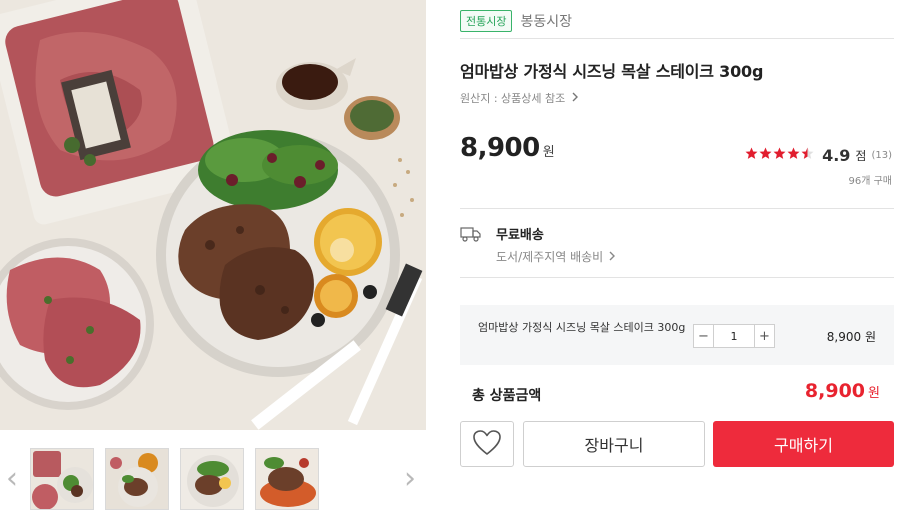 Image resolution: width=900 pixels, height=524 pixels. I want to click on wishlist-button, so click(487, 444).